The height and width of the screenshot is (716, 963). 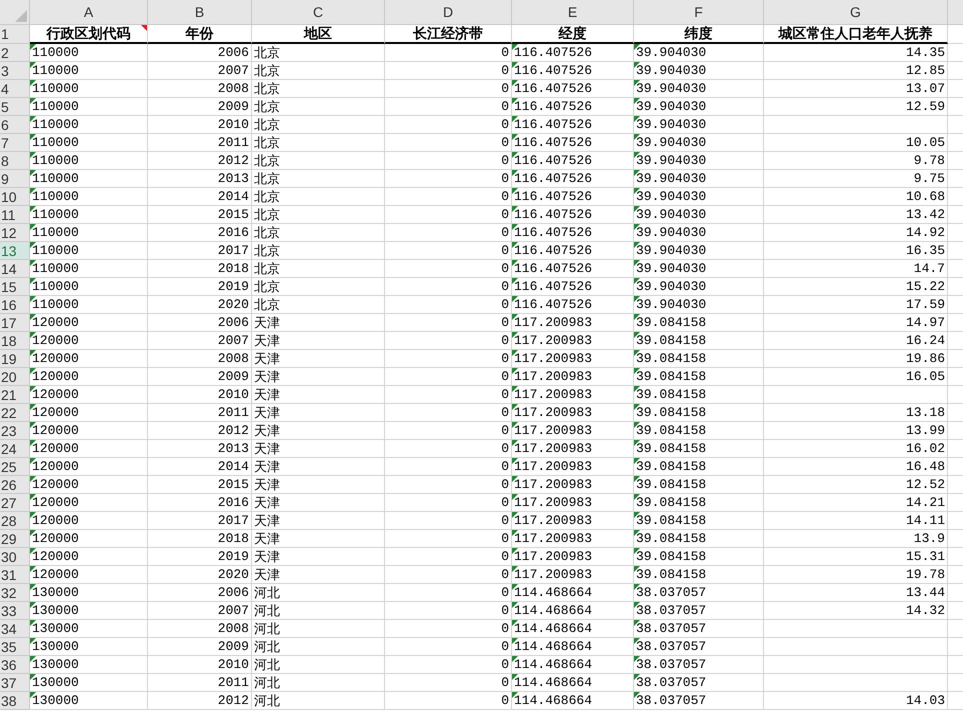 I want to click on cell-text: 12.85, so click(x=925, y=70).